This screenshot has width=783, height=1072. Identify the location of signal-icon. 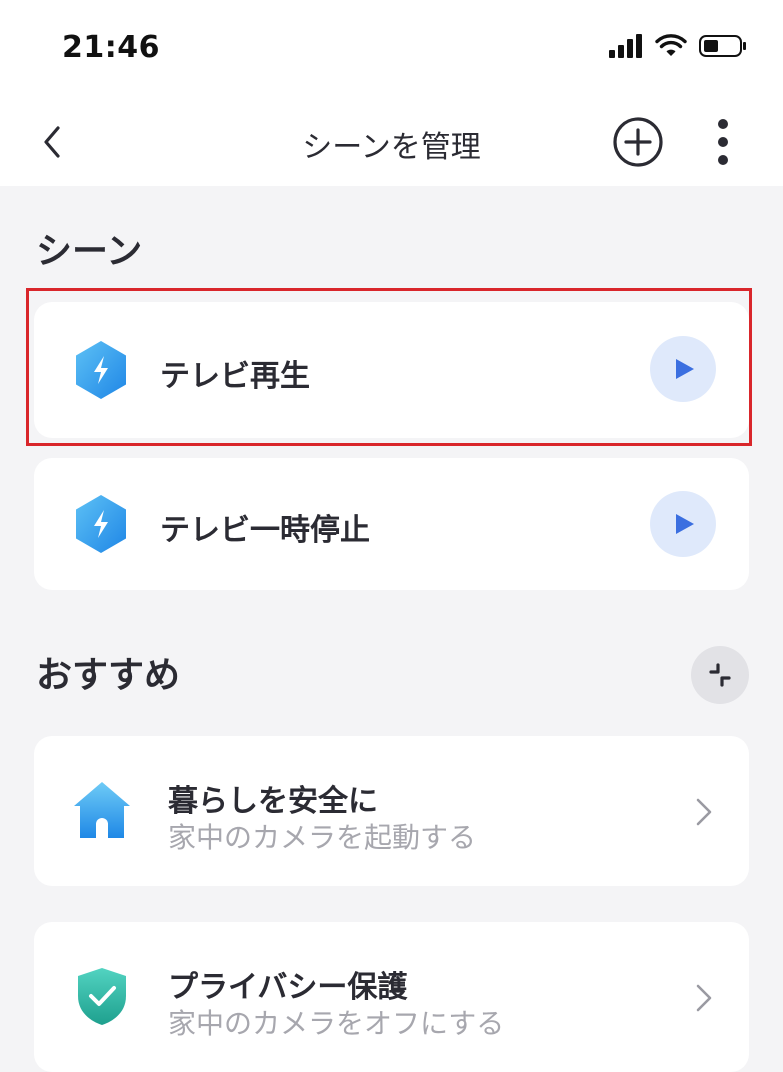
(625, 46).